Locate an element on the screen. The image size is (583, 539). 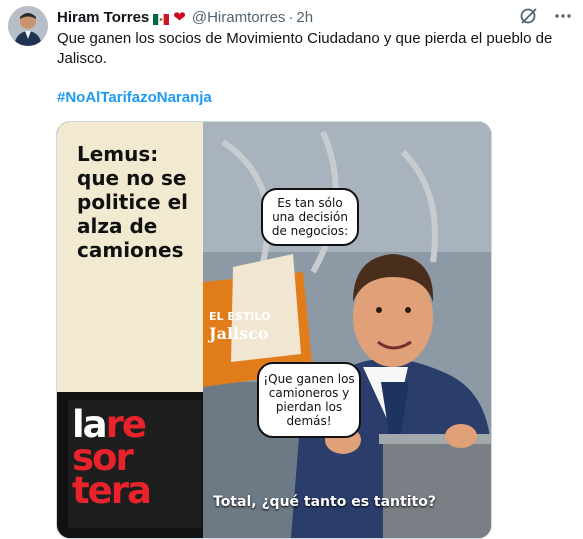
hashtag-link: #NoAlTarifazoNaranja is located at coordinates (134, 97).